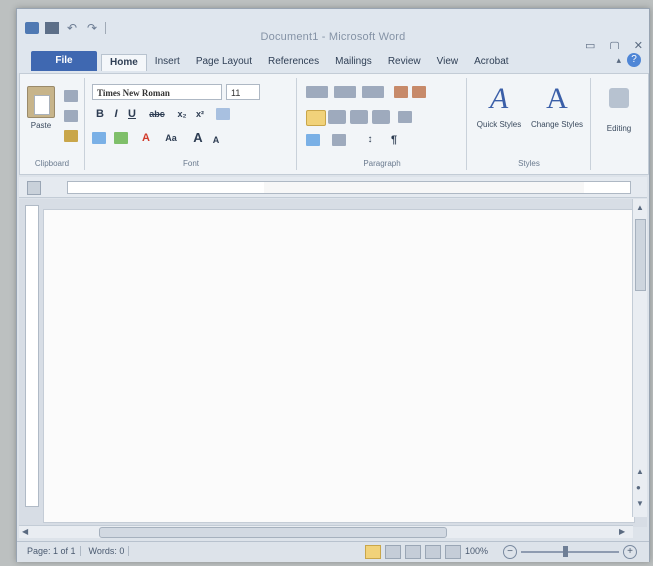  I want to click on ruler-bar, so click(333, 187).